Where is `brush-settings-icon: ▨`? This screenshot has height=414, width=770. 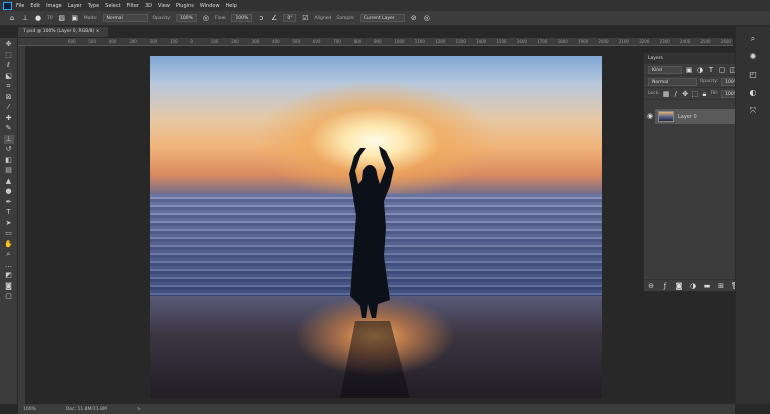
brush-settings-icon: ▨ is located at coordinates (62, 18).